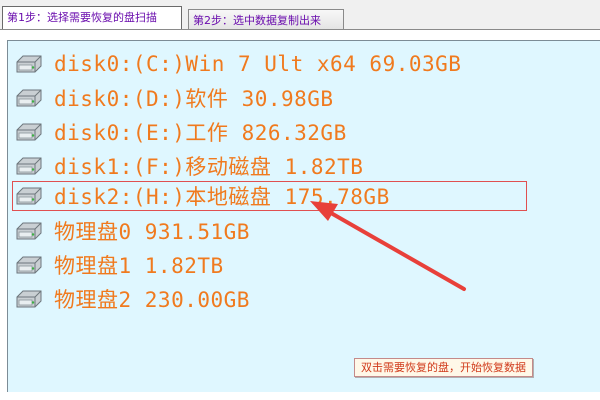 Image resolution: width=600 pixels, height=400 pixels. Describe the element at coordinates (194, 99) in the screenshot. I see `disk-label: disk0:(D:)软件 30.98GB` at that location.